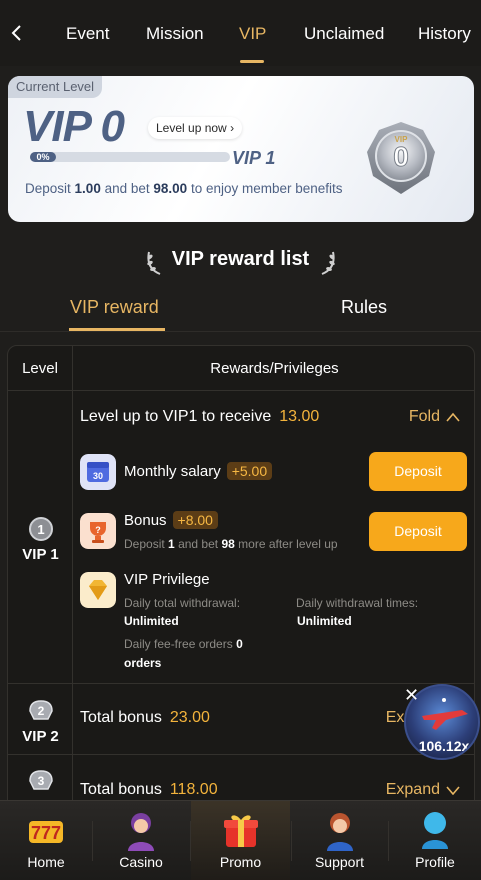  What do you see at coordinates (413, 695) in the screenshot?
I see `close-icon: ✕` at bounding box center [413, 695].